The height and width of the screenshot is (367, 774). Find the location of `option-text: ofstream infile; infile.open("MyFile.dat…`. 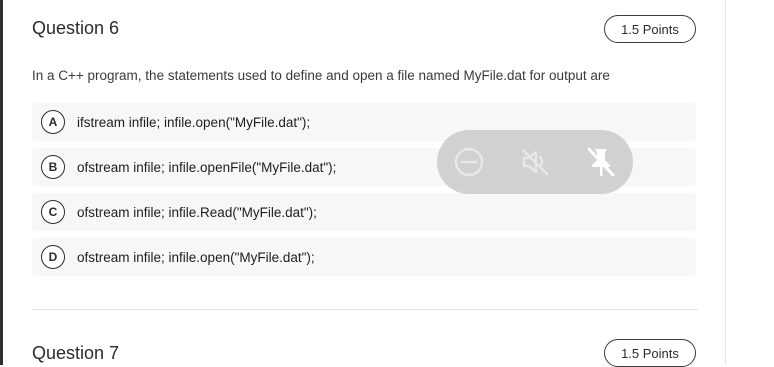

option-text: ofstream infile; infile.open("MyFile.dat… is located at coordinates (196, 257).